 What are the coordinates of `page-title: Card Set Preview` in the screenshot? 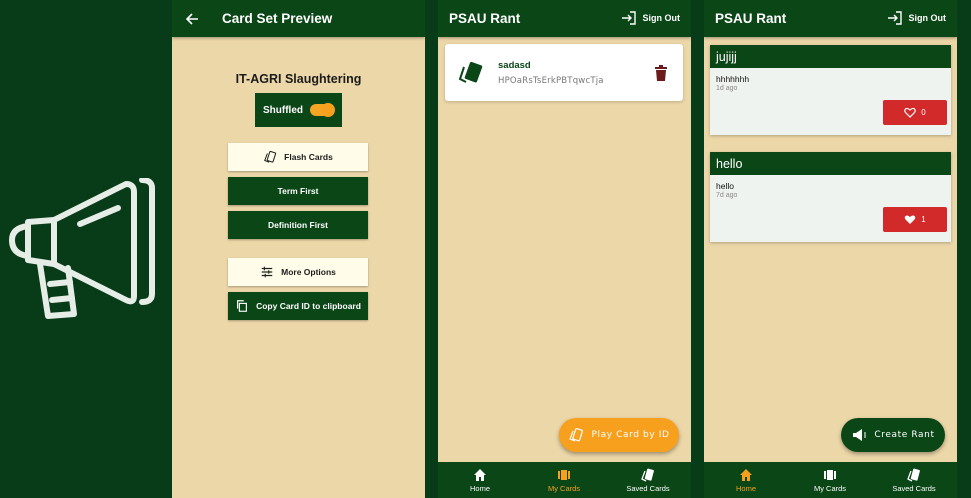 It's located at (277, 18).